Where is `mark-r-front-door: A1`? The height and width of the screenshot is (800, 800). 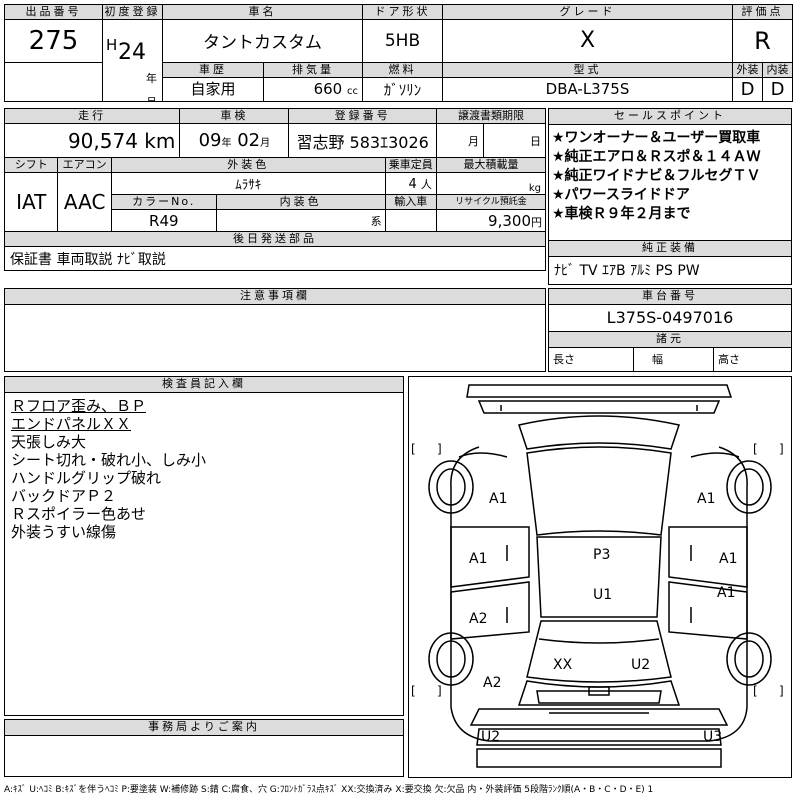
mark-r-front-door: A1 is located at coordinates (728, 559).